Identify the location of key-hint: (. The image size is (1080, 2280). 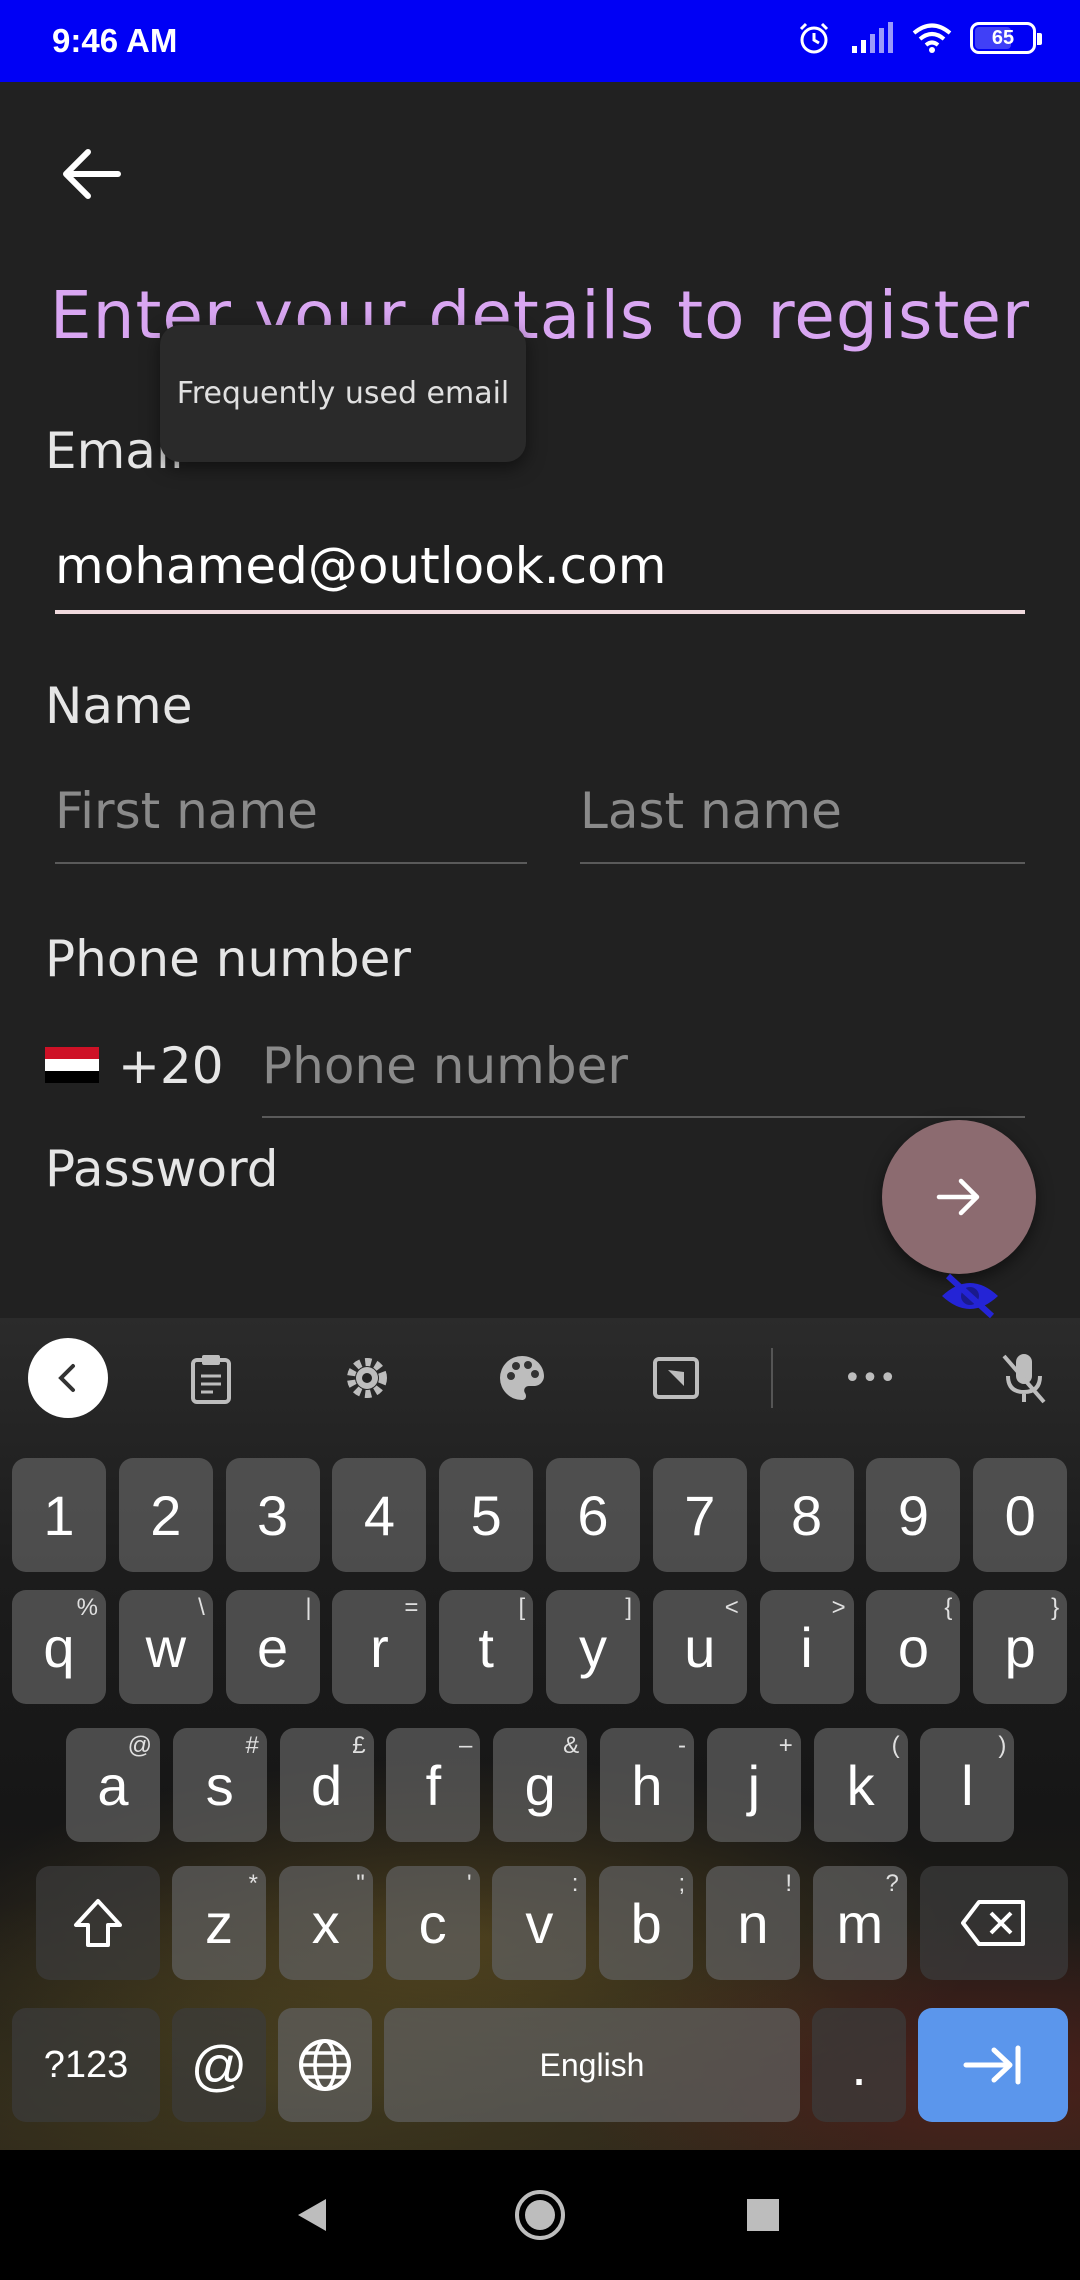
(895, 1745).